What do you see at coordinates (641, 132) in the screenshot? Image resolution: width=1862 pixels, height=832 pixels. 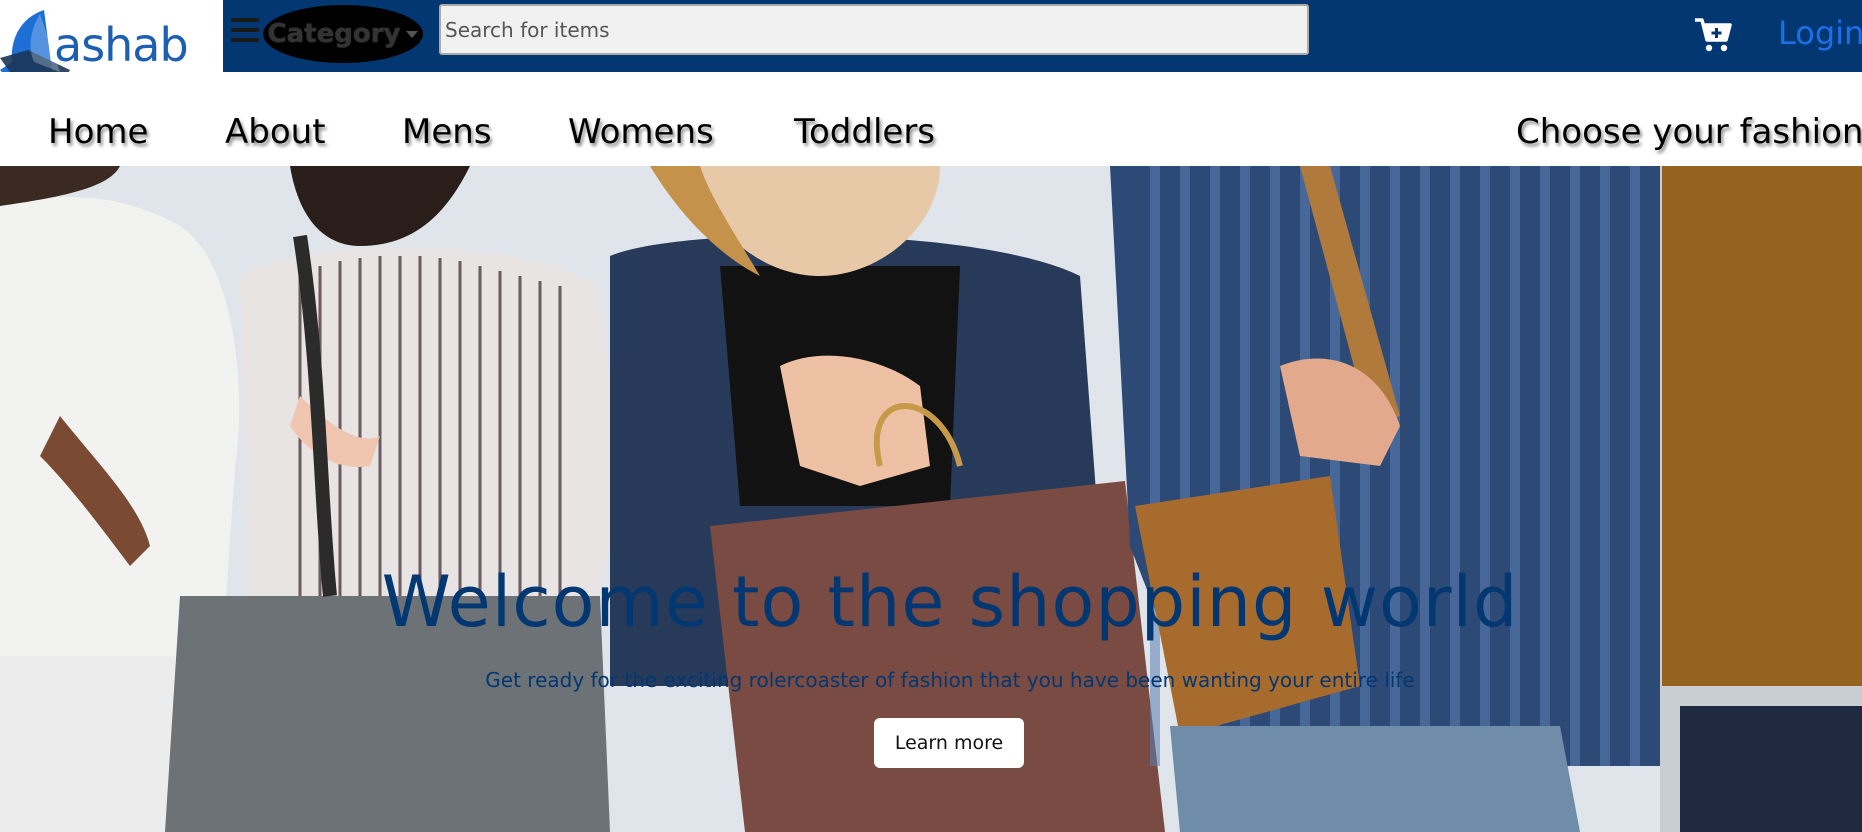 I see `nav-item-womens: Womens` at bounding box center [641, 132].